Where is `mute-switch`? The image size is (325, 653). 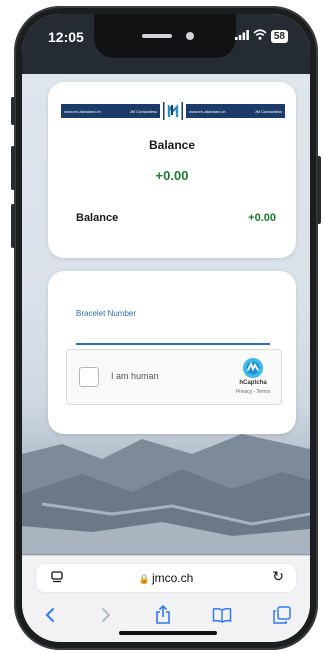 mute-switch is located at coordinates (13, 111).